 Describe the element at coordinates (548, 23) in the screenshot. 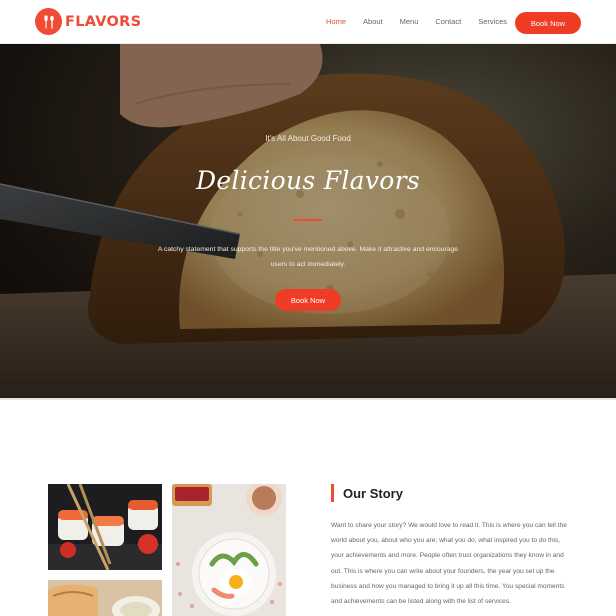

I see `book-now-button-header: Book Now` at that location.